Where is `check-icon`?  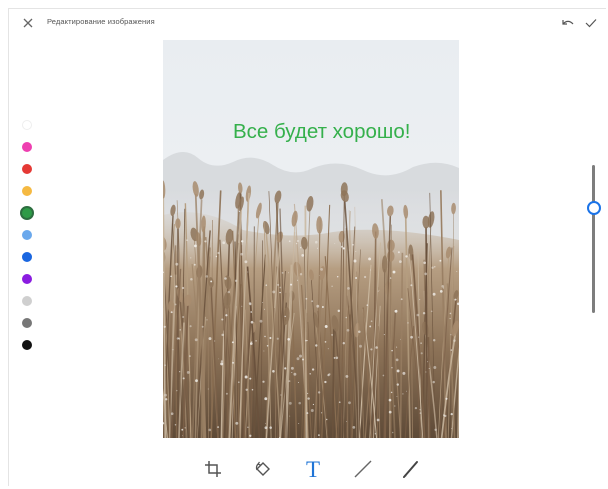
check-icon is located at coordinates (591, 23).